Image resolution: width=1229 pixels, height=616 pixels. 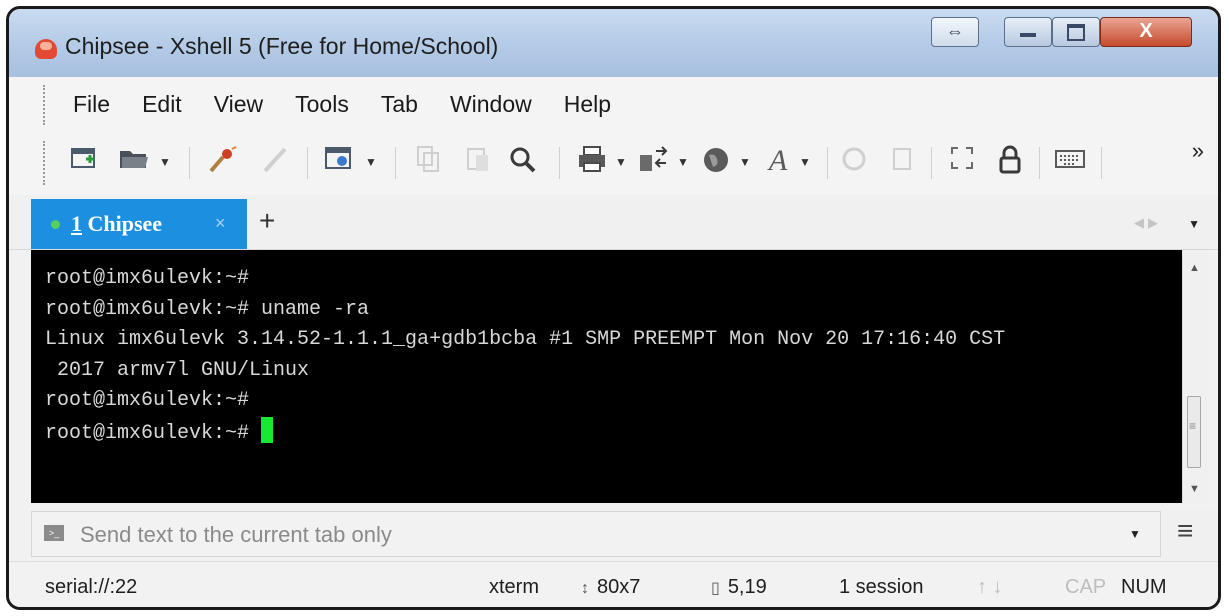 I want to click on print-dropdown-icon: ▼, so click(x=621, y=162).